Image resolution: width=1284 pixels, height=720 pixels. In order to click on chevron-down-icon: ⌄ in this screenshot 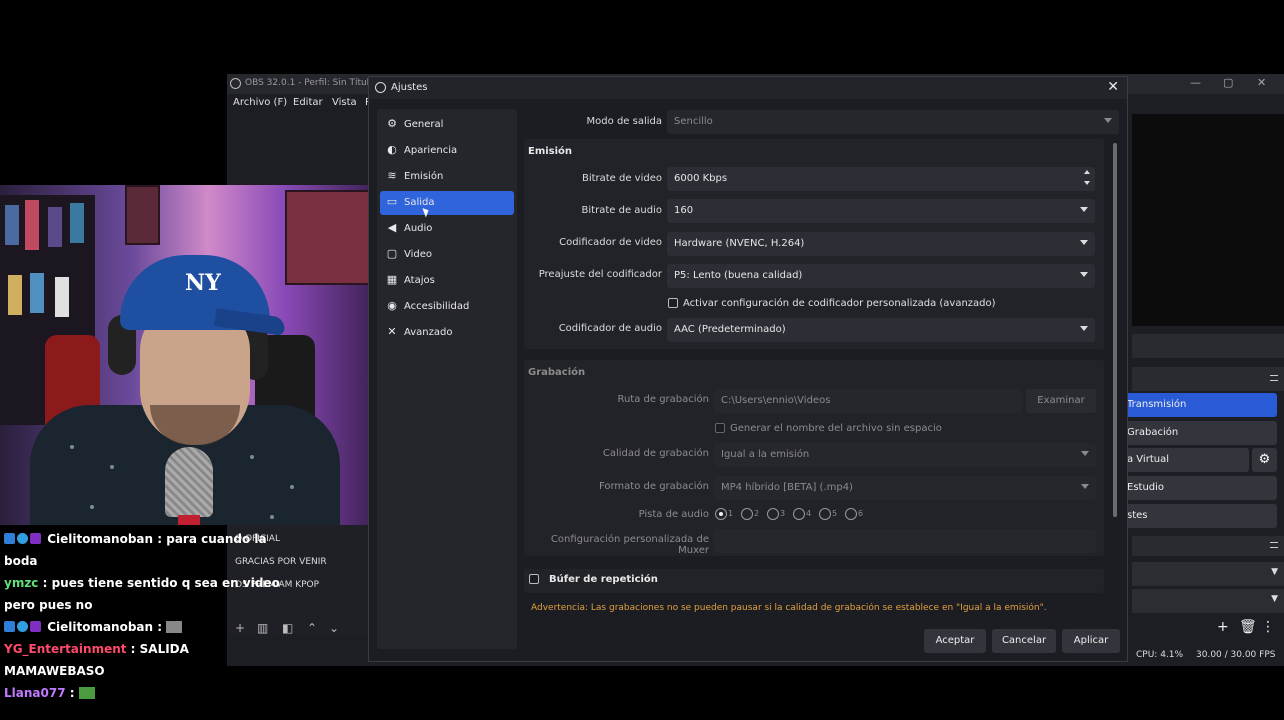, I will do `click(334, 628)`.